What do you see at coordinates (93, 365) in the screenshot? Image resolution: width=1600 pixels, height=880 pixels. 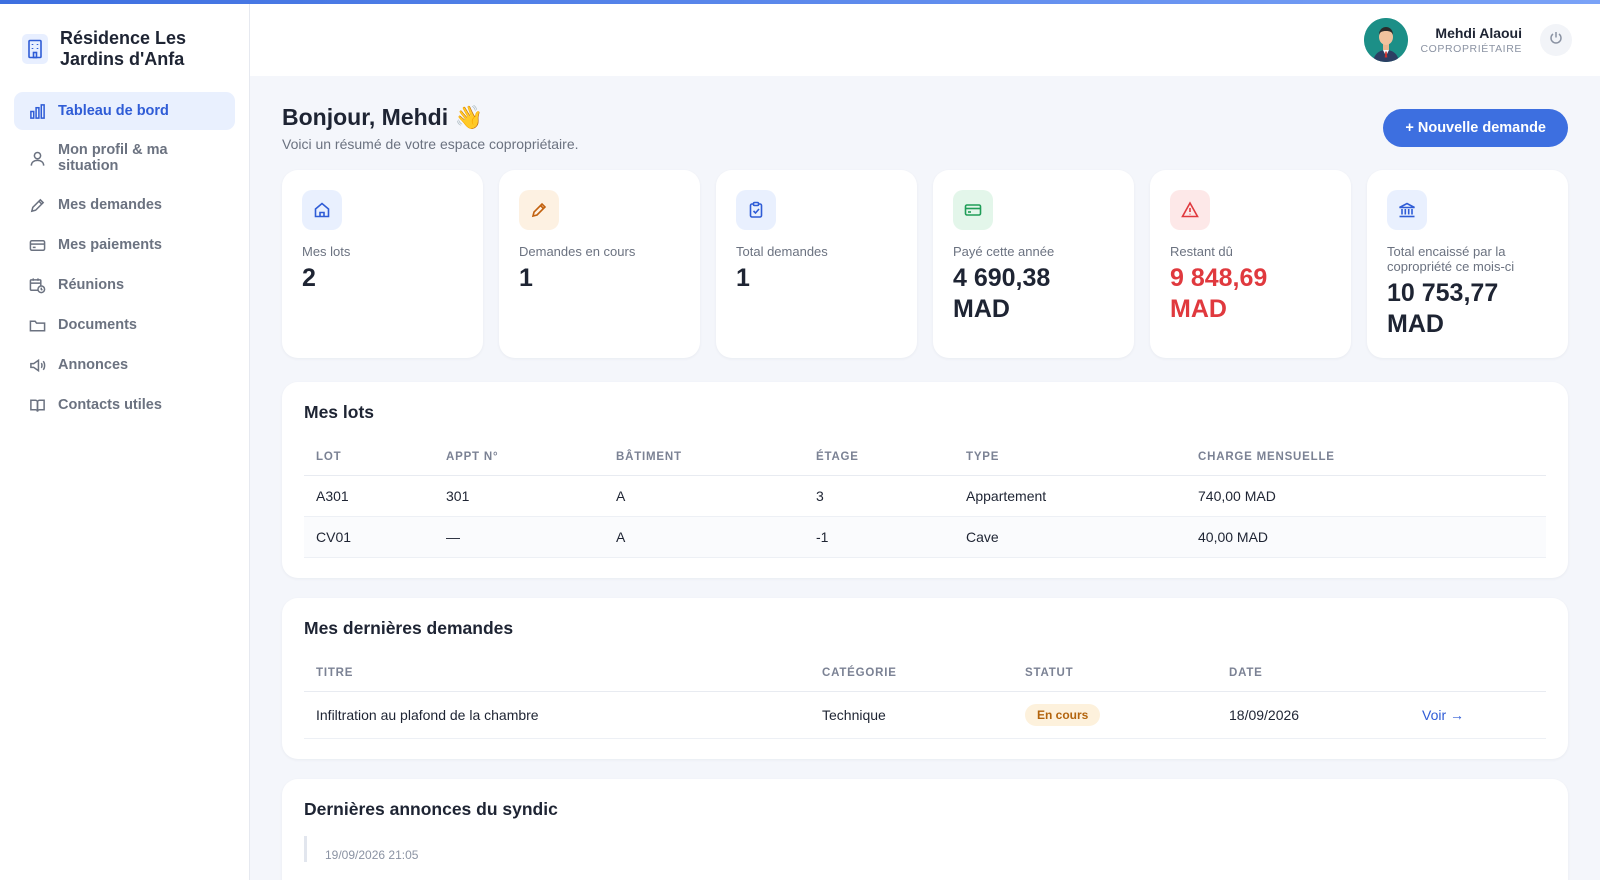 I see `sidebar-item-label: Annonces` at bounding box center [93, 365].